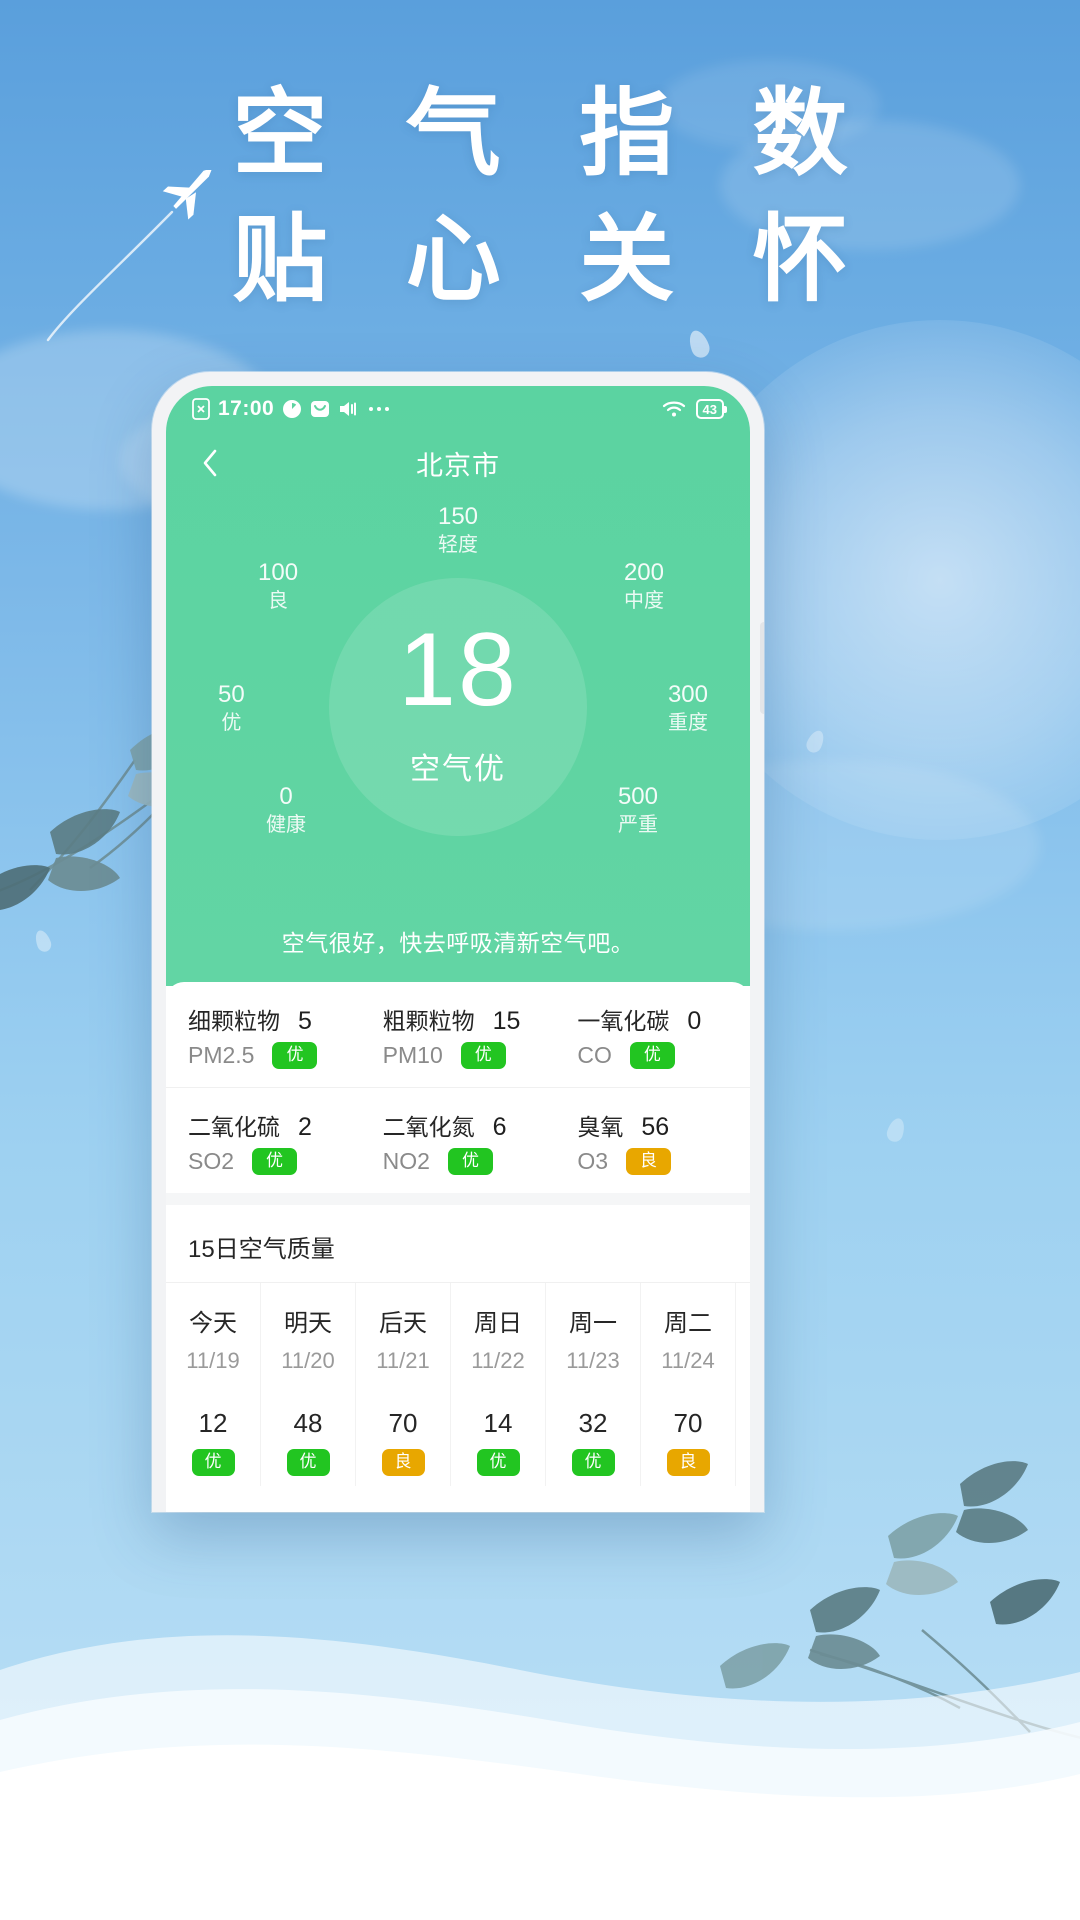 This screenshot has height=1920, width=1080. I want to click on pollutant-cell: 二氧化氮 6 NO2 优, so click(458, 1140).